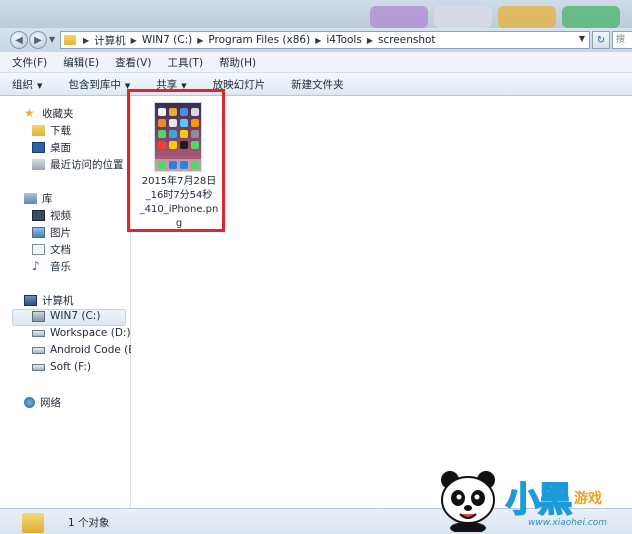 Image resolution: width=632 pixels, height=534 pixels. I want to click on nav-item-documents: 文档, so click(51, 249).